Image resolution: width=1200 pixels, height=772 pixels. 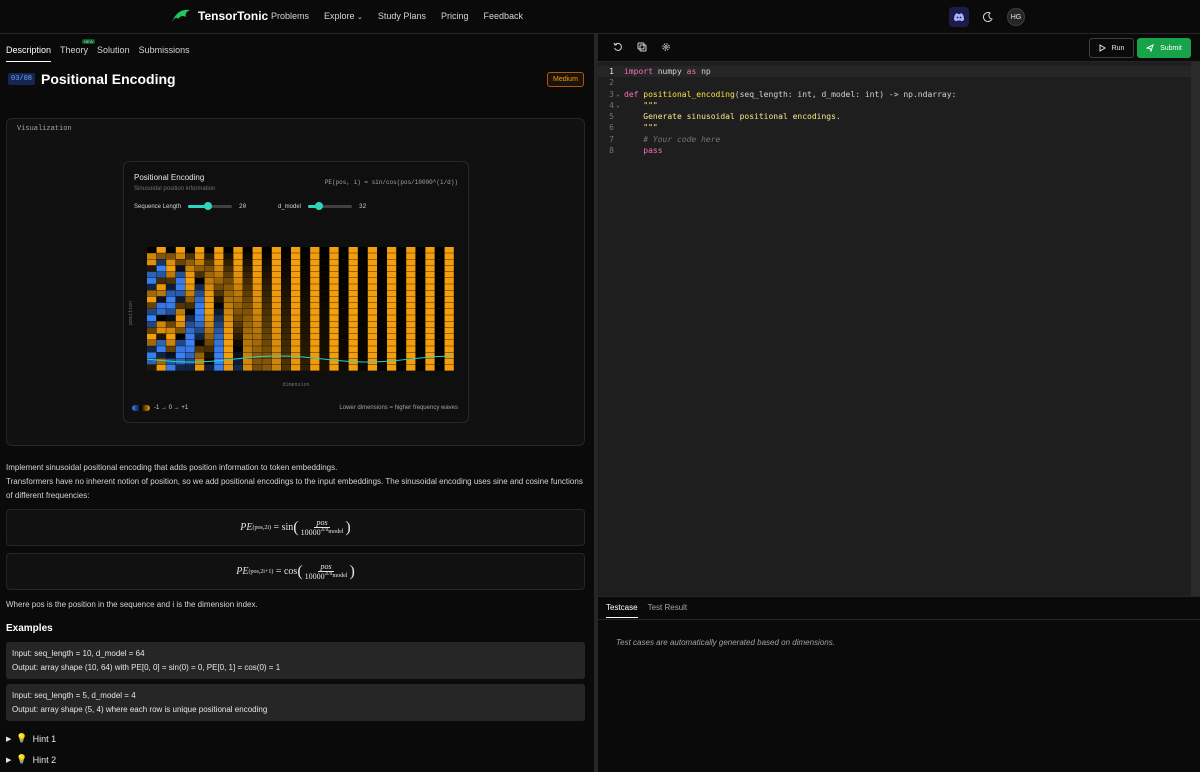 What do you see at coordinates (319, 206) in the screenshot?
I see `dmodel-knob` at bounding box center [319, 206].